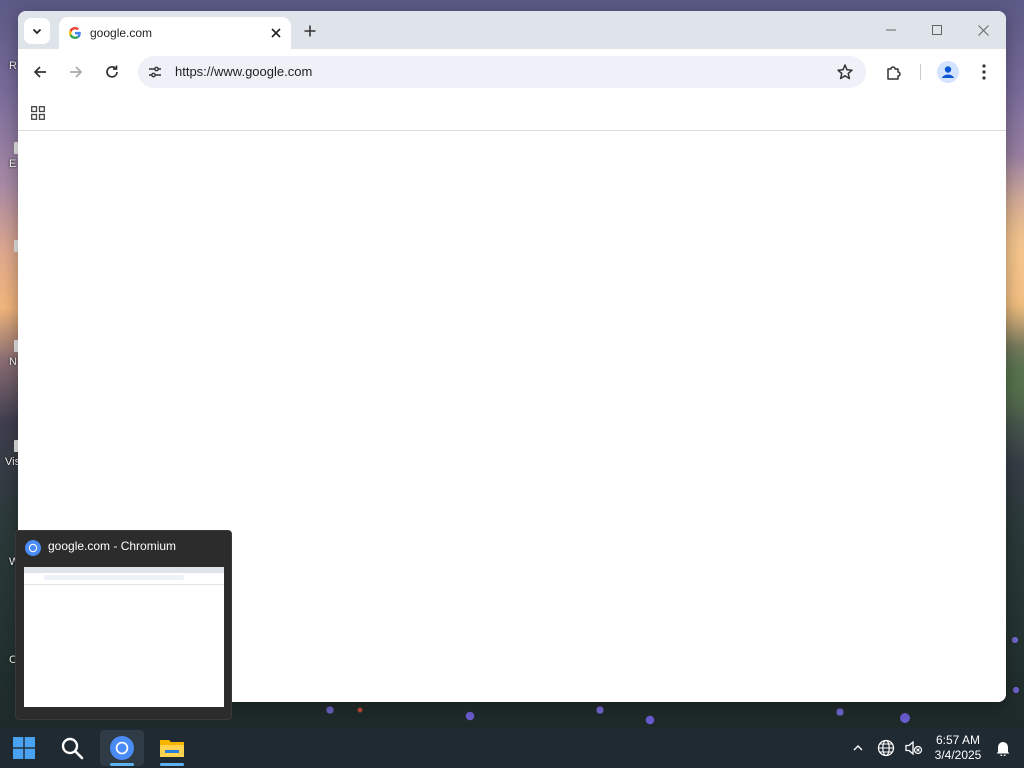 This screenshot has height=768, width=1024. What do you see at coordinates (512, 748) in the screenshot?
I see `taskbar: 6:57 AM 3/4/2025` at bounding box center [512, 748].